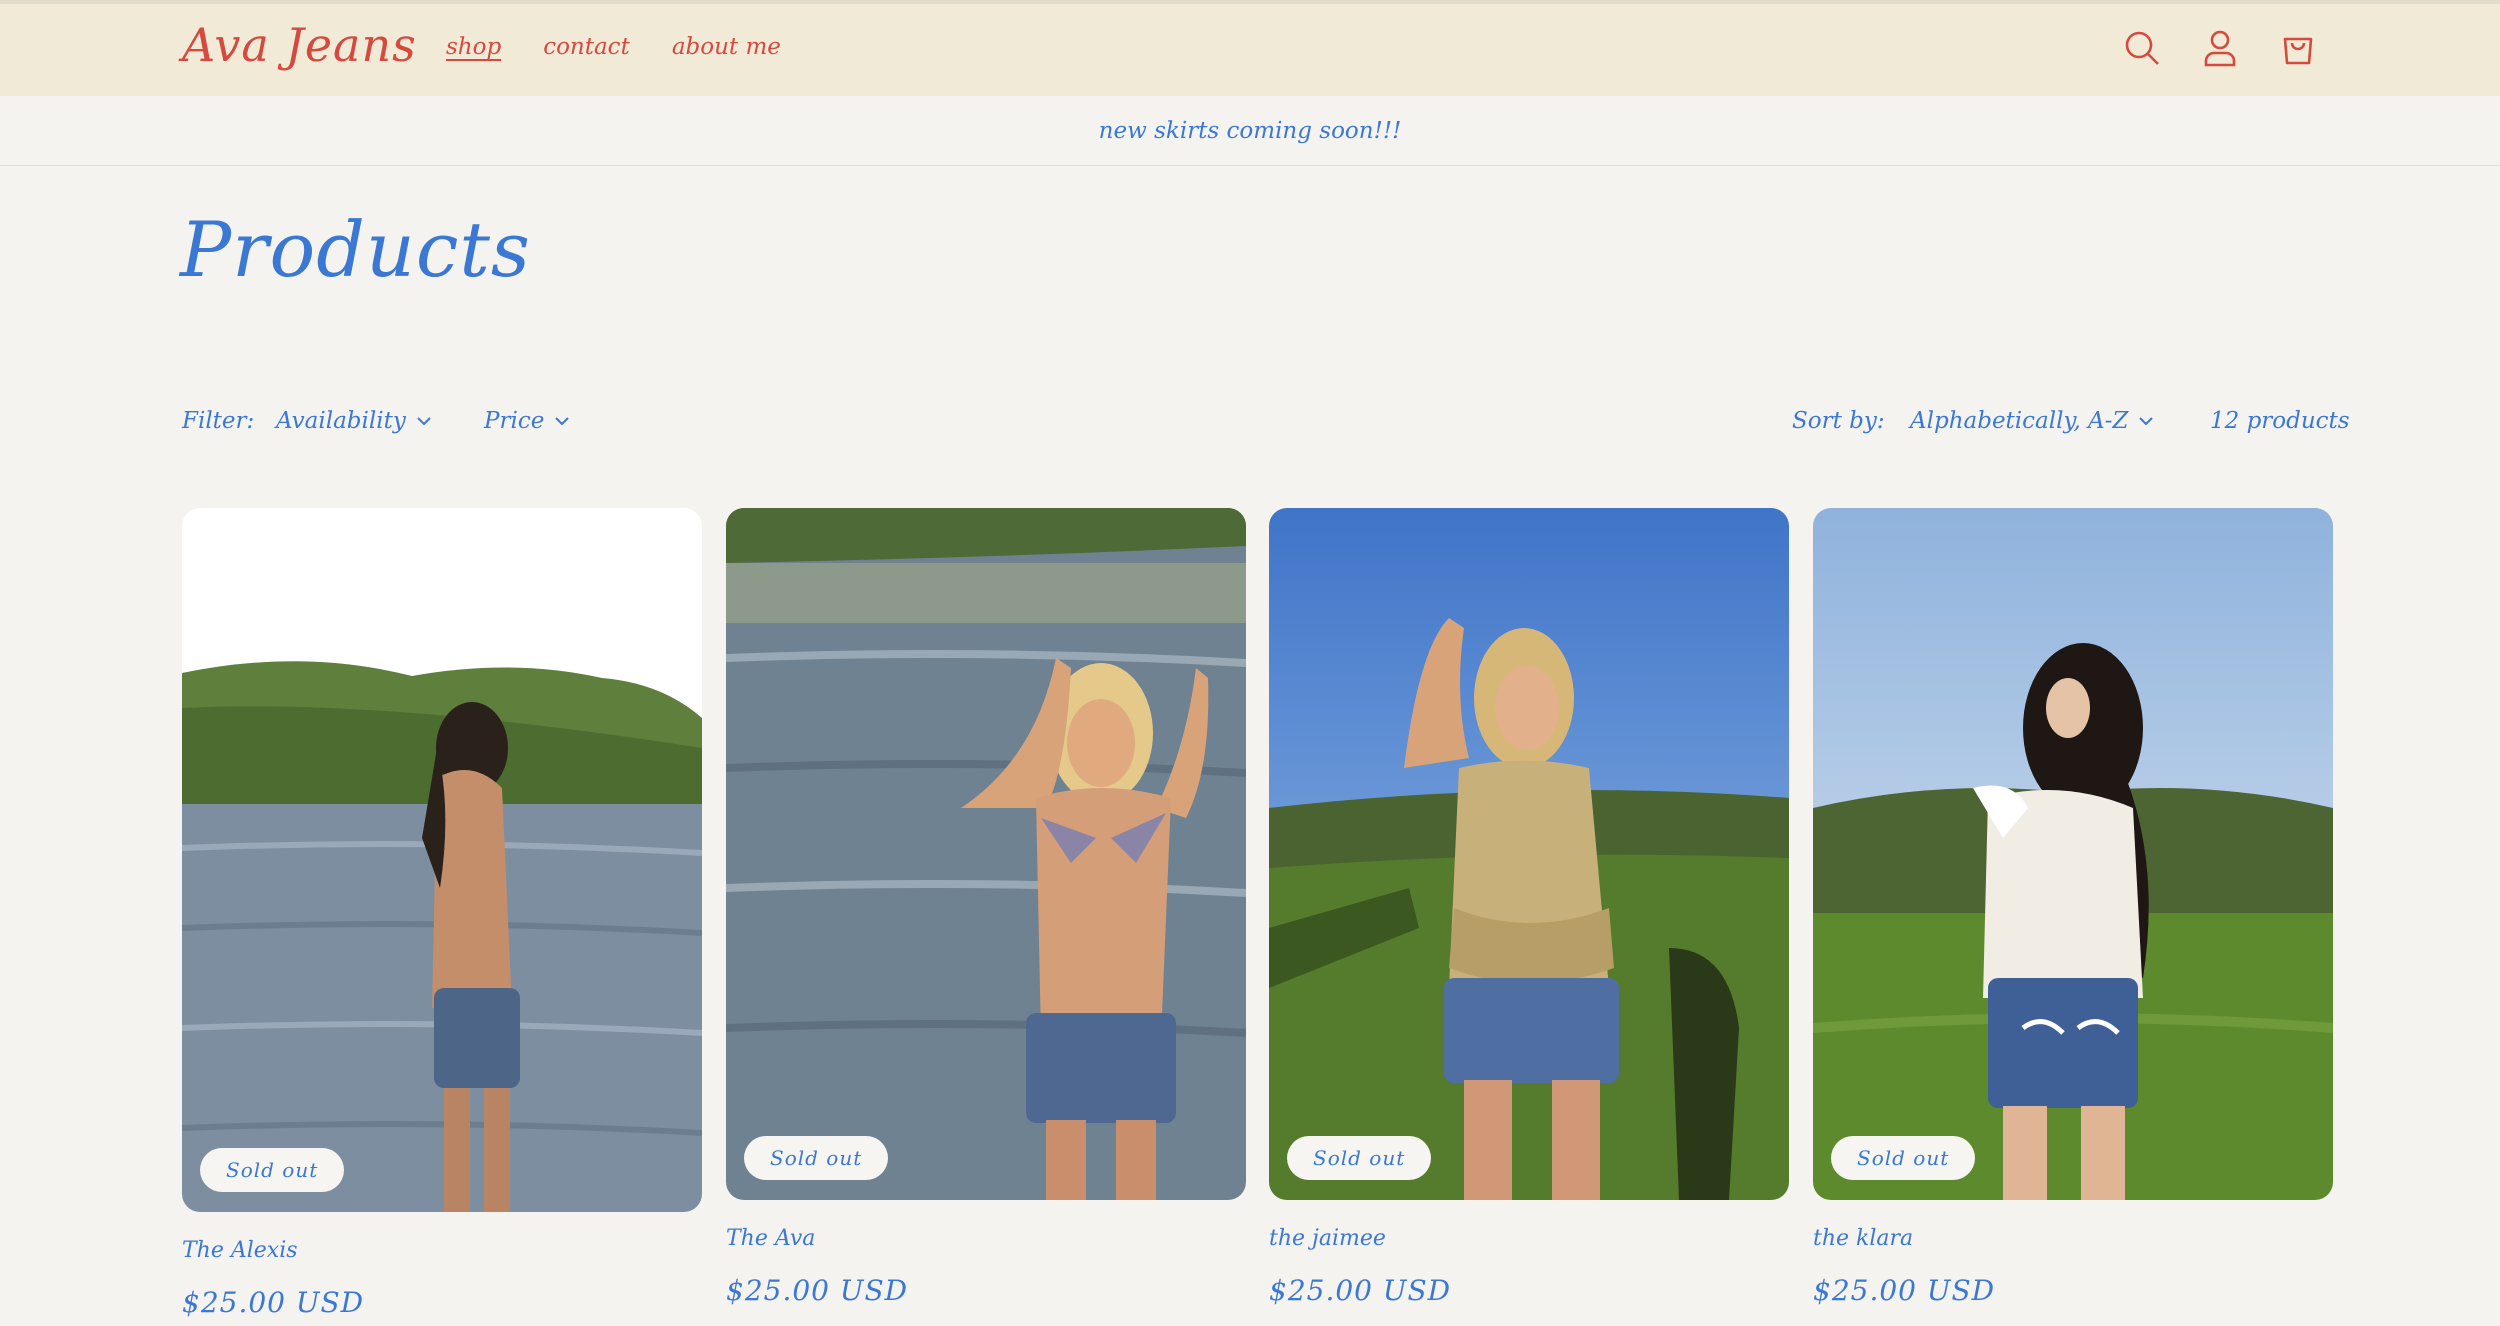  I want to click on nav-shop: shop, so click(473, 47).